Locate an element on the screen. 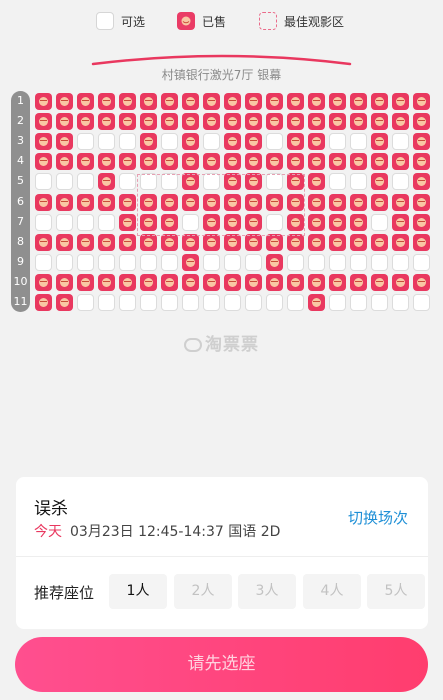 This screenshot has height=700, width=443. recommend-4-person-button: 4人 is located at coordinates (332, 591).